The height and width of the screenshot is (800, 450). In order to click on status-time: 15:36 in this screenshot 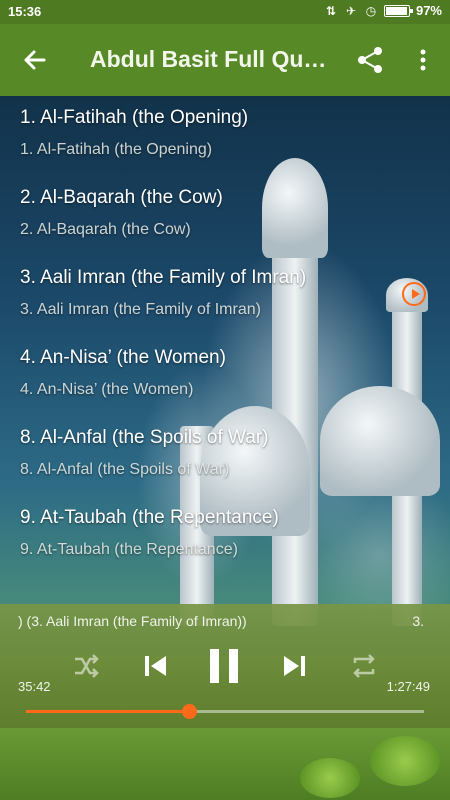, I will do `click(25, 11)`.